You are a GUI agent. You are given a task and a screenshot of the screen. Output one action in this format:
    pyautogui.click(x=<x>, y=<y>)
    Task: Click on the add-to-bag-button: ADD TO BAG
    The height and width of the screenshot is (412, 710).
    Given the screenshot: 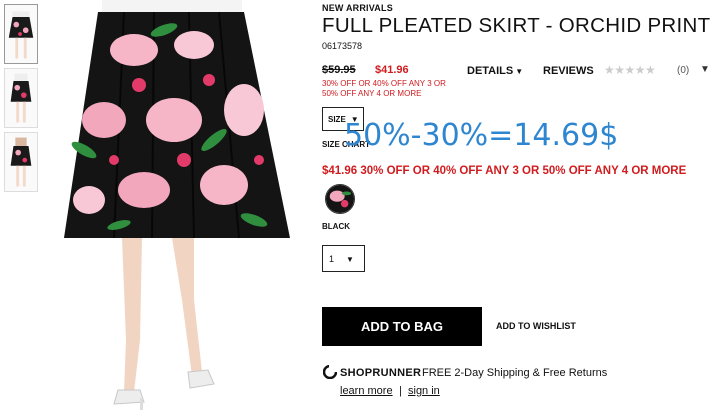 What is the action you would take?
    pyautogui.click(x=402, y=326)
    